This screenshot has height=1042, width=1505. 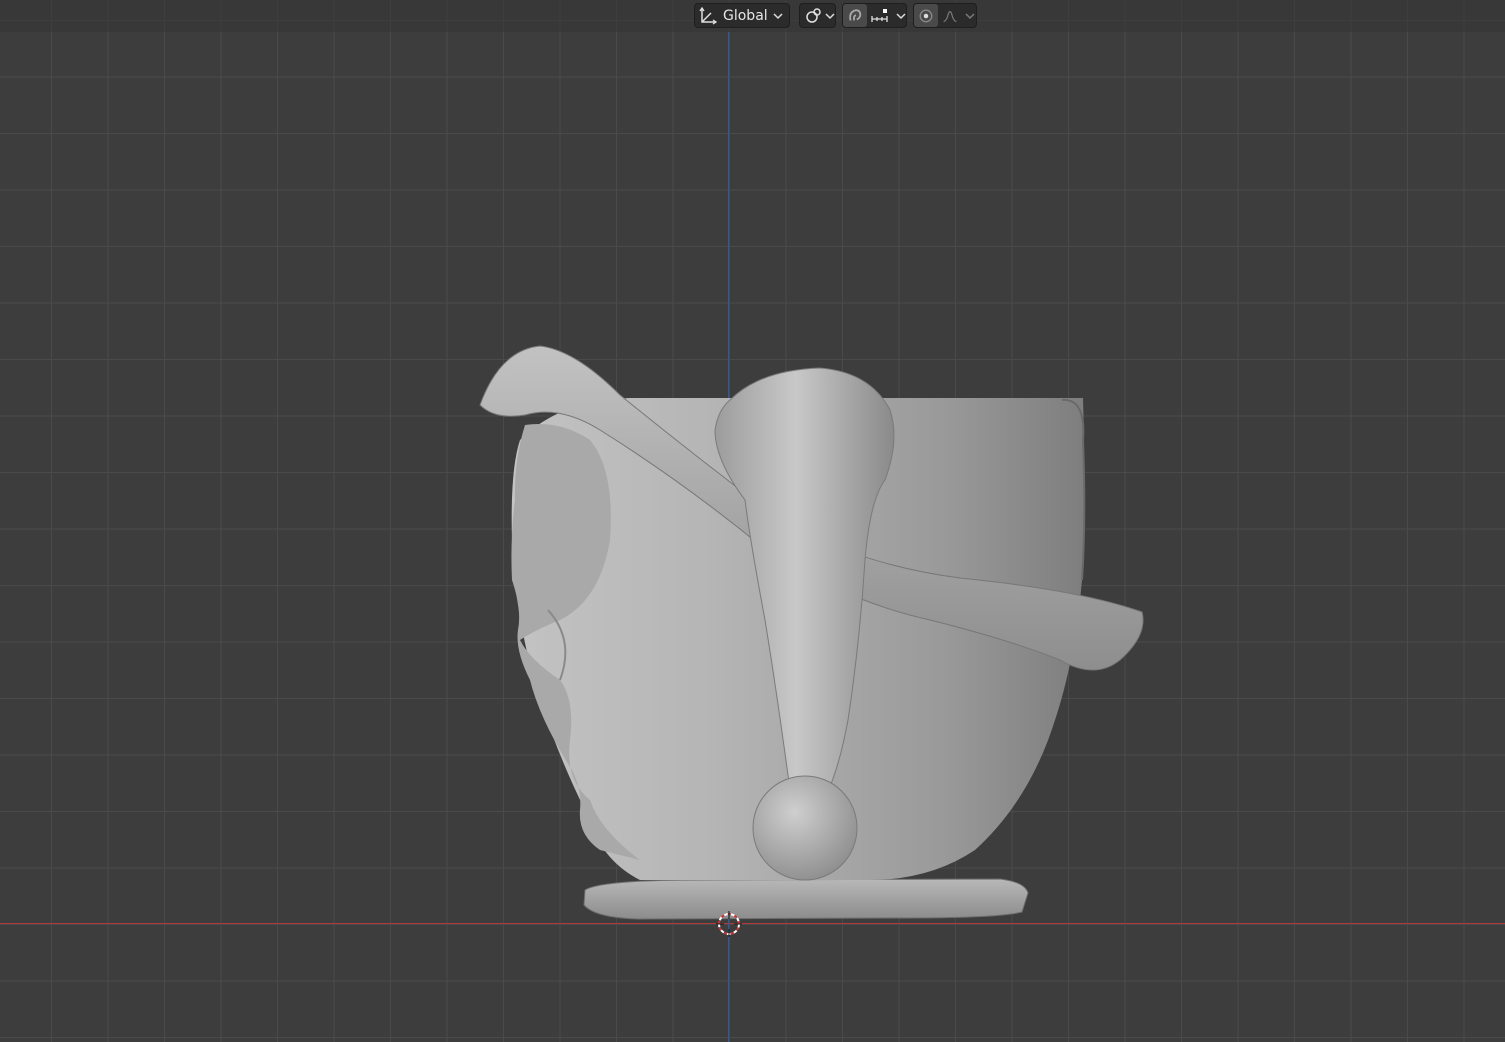 I want to click on proportional-edit-group, so click(x=945, y=15).